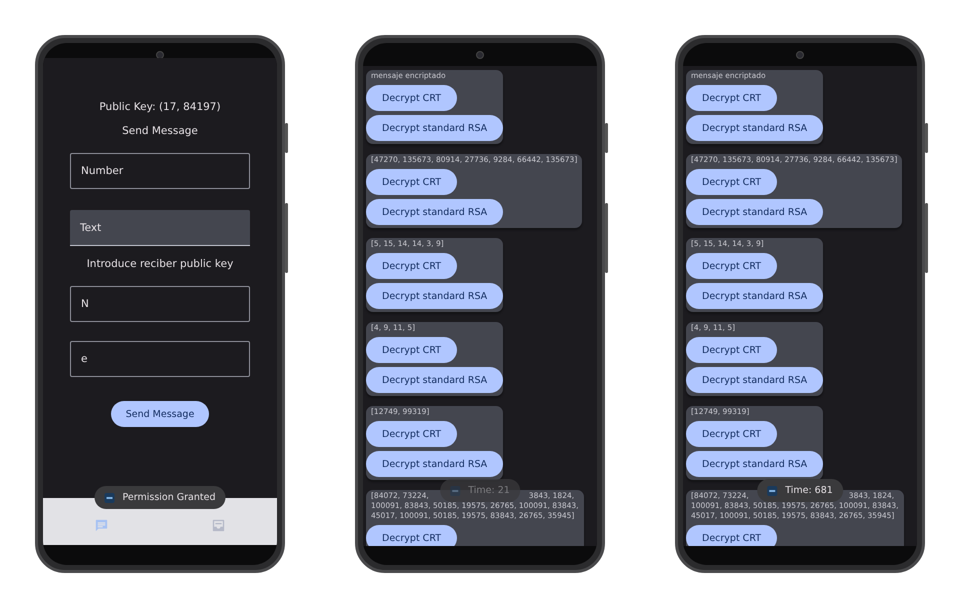 This screenshot has height=604, width=958. What do you see at coordinates (489, 490) in the screenshot?
I see `toast-text: Time: 21` at bounding box center [489, 490].